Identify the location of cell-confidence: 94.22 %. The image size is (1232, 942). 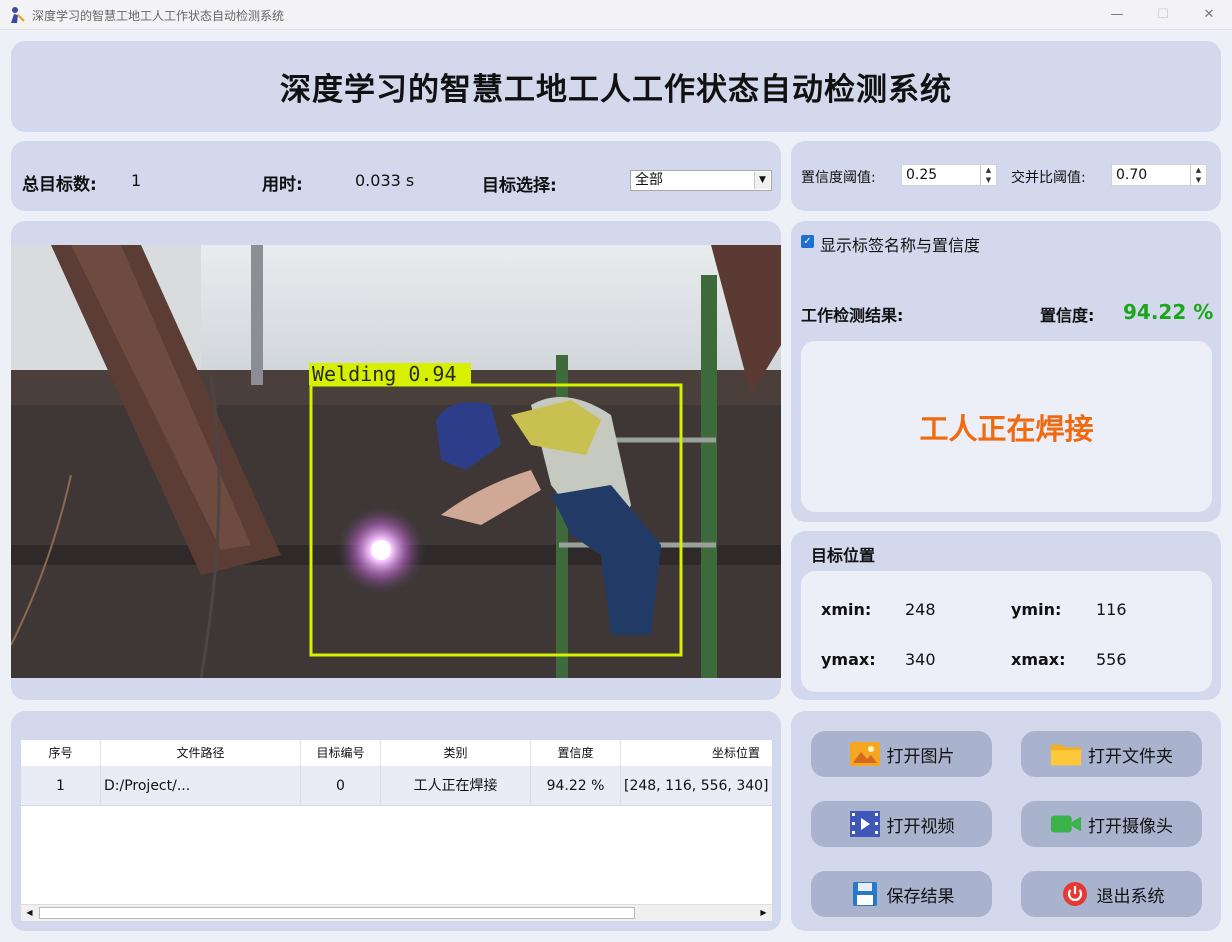
(576, 786).